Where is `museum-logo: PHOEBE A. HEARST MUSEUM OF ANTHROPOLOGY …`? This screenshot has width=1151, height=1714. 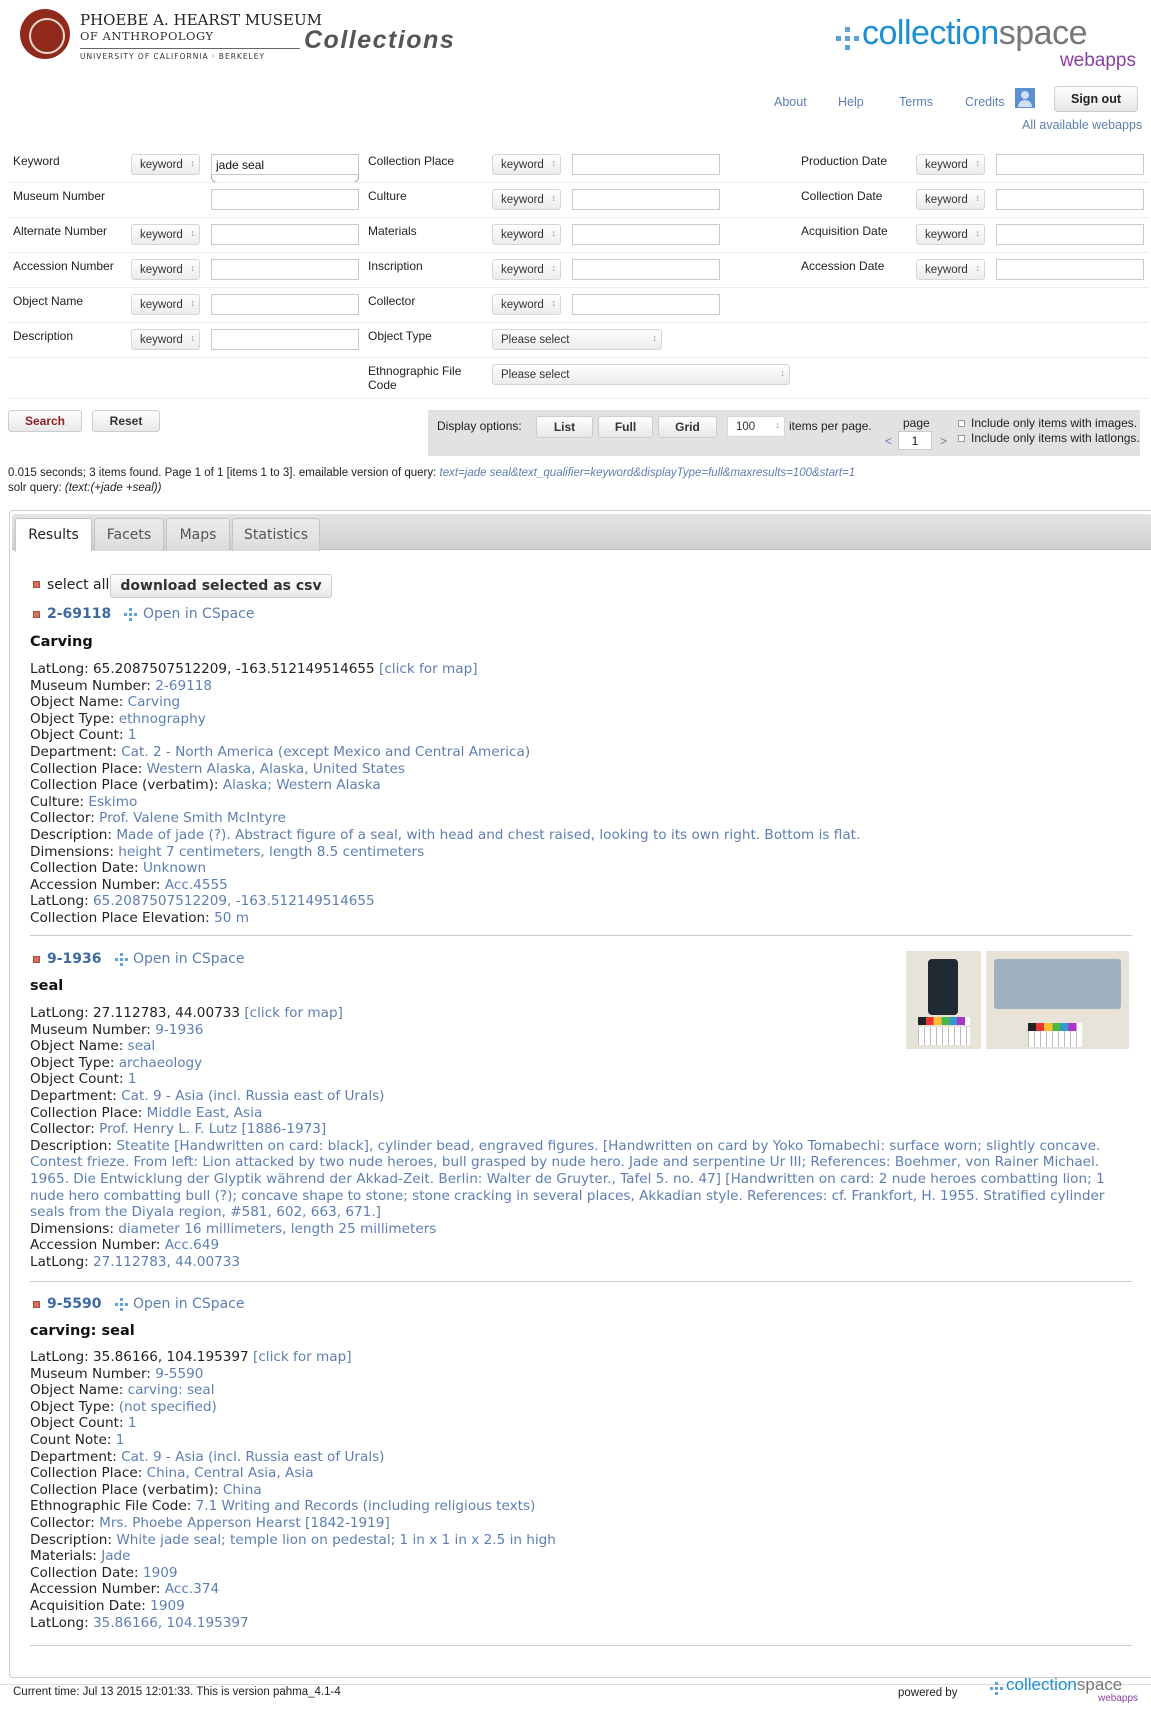 museum-logo: PHOEBE A. HEARST MUSEUM OF ANTHROPOLOGY … is located at coordinates (171, 35).